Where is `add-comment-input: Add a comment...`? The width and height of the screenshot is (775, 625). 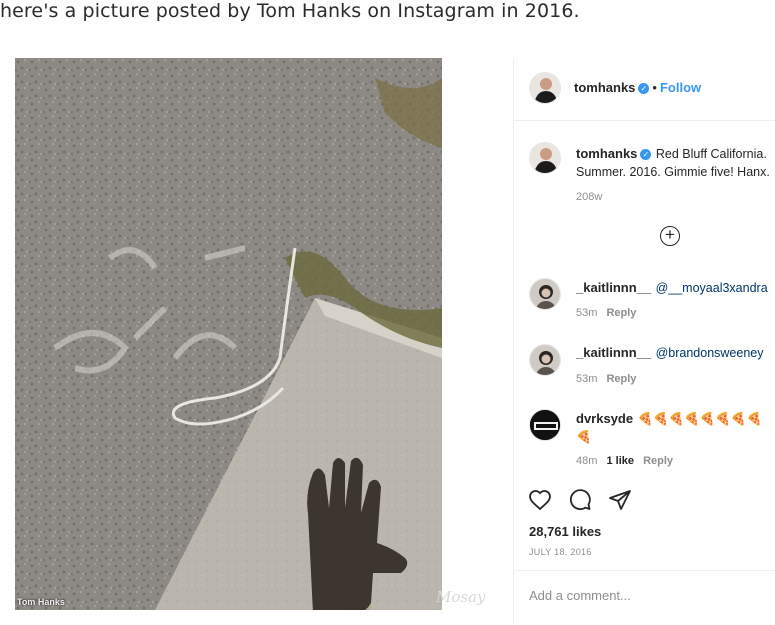 add-comment-input: Add a comment... is located at coordinates (580, 595).